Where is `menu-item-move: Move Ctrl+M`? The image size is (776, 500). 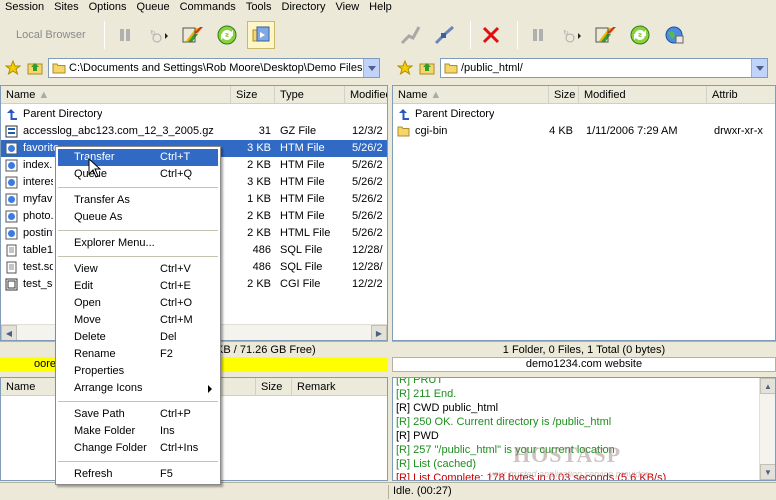
menu-item-move: Move Ctrl+M is located at coordinates (138, 320).